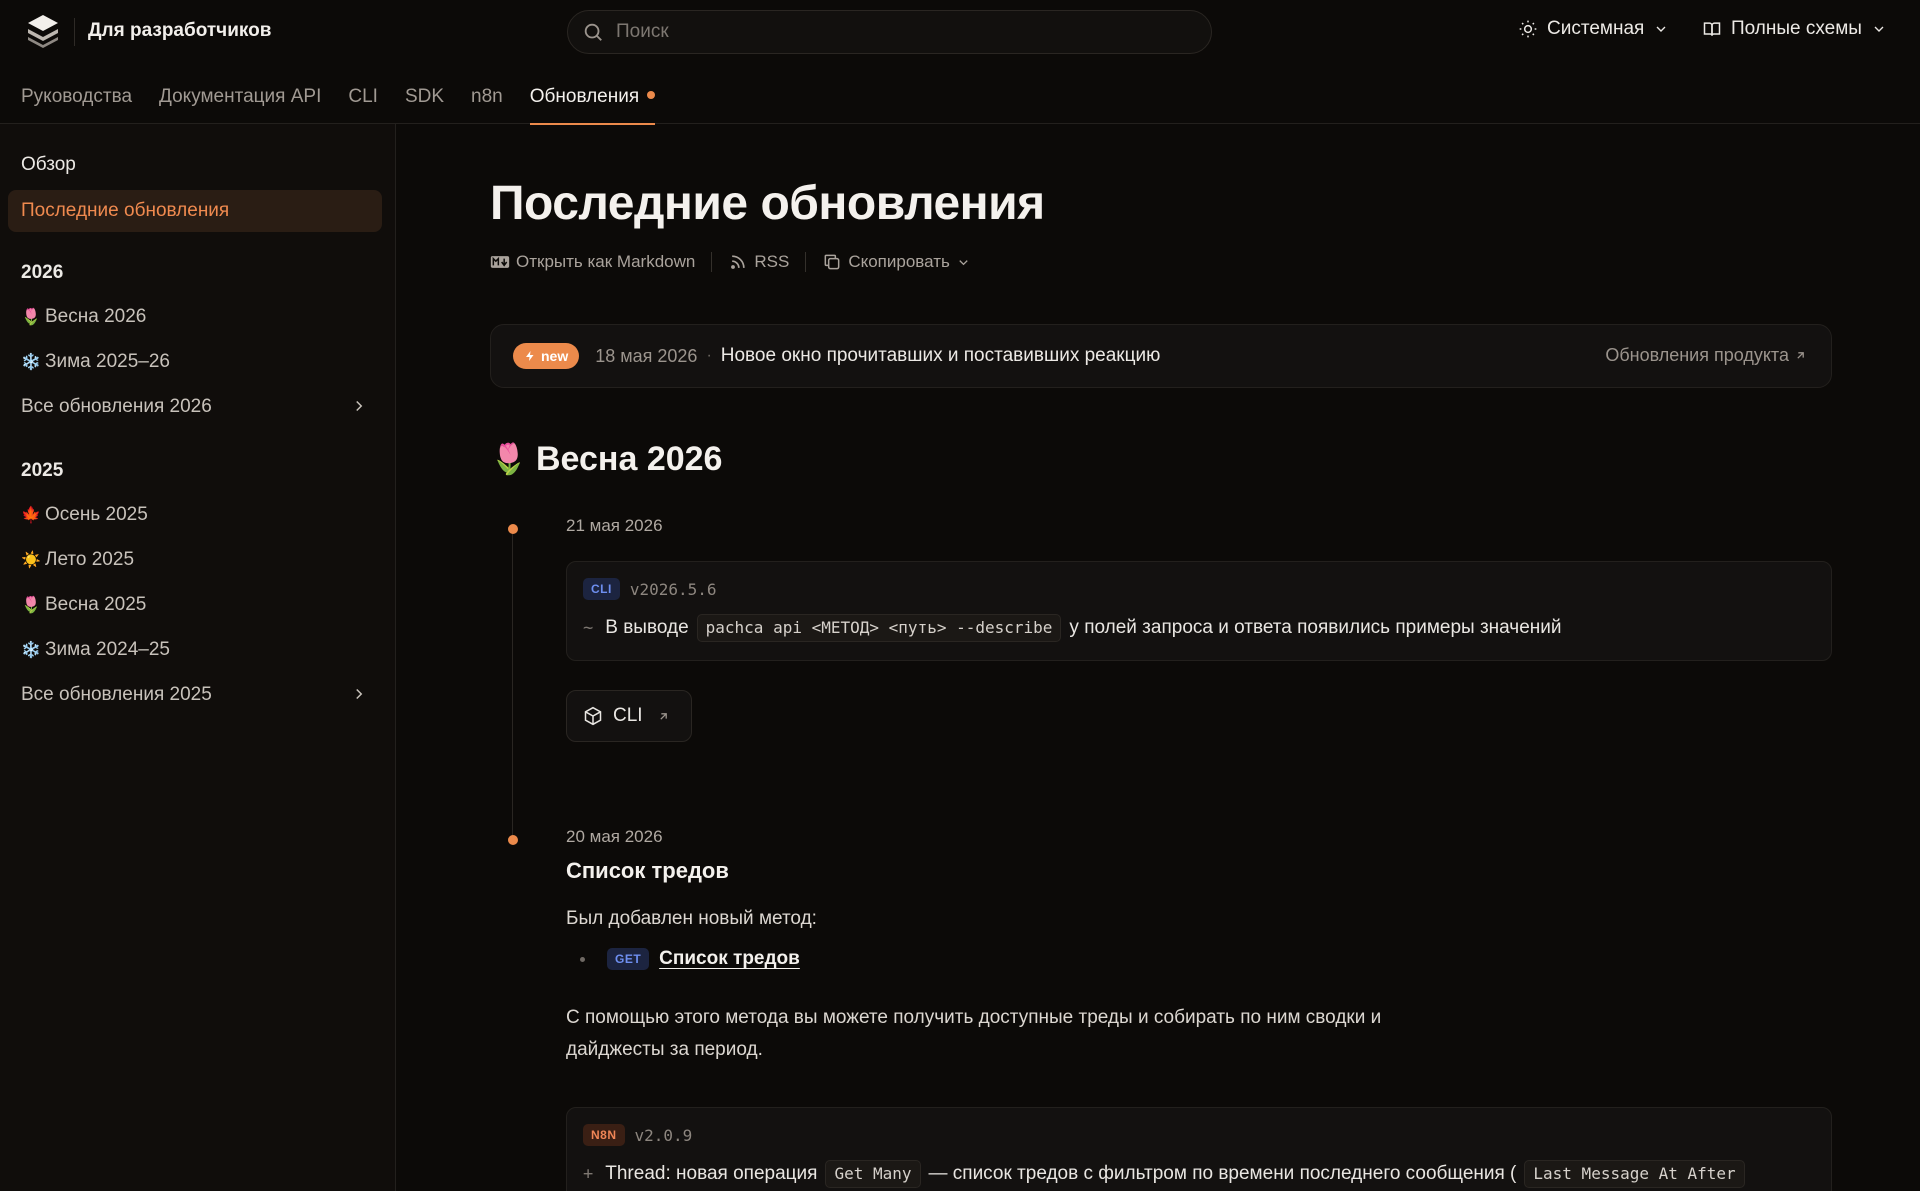 Image resolution: width=1920 pixels, height=1191 pixels. Describe the element at coordinates (42, 470) in the screenshot. I see `sidebar-year-2025: 2025` at that location.